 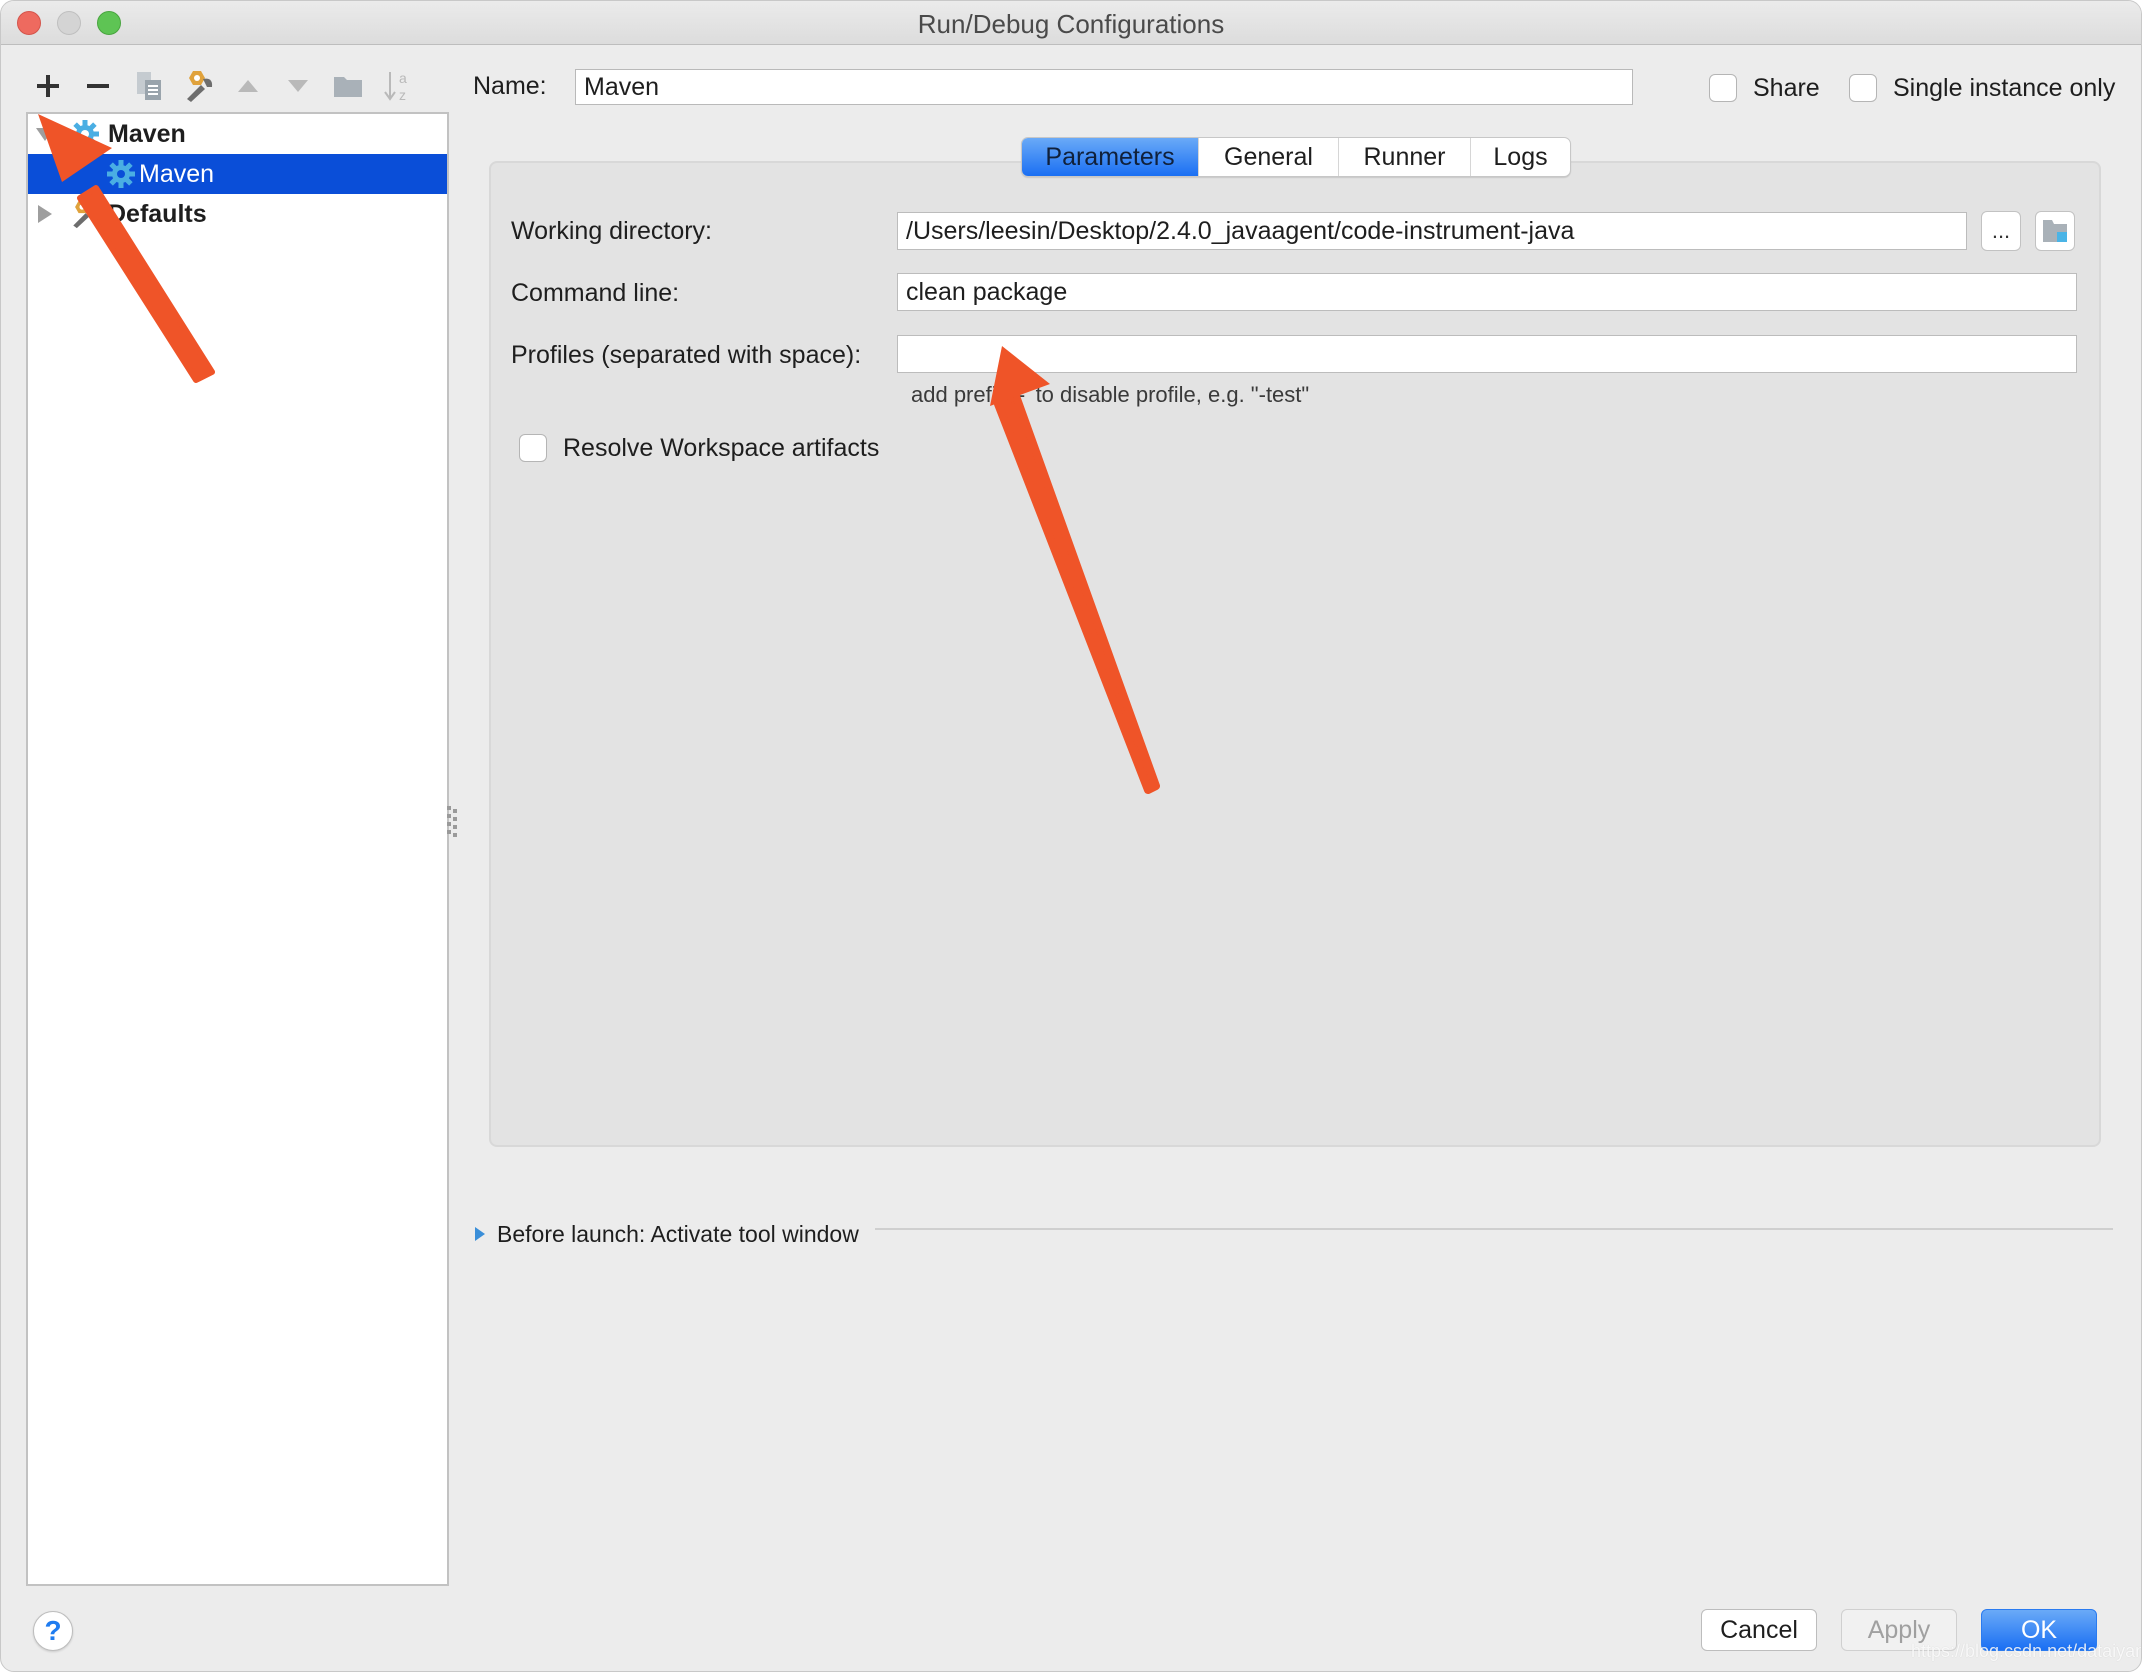 I want to click on remove-configuration-button, so click(x=98, y=86).